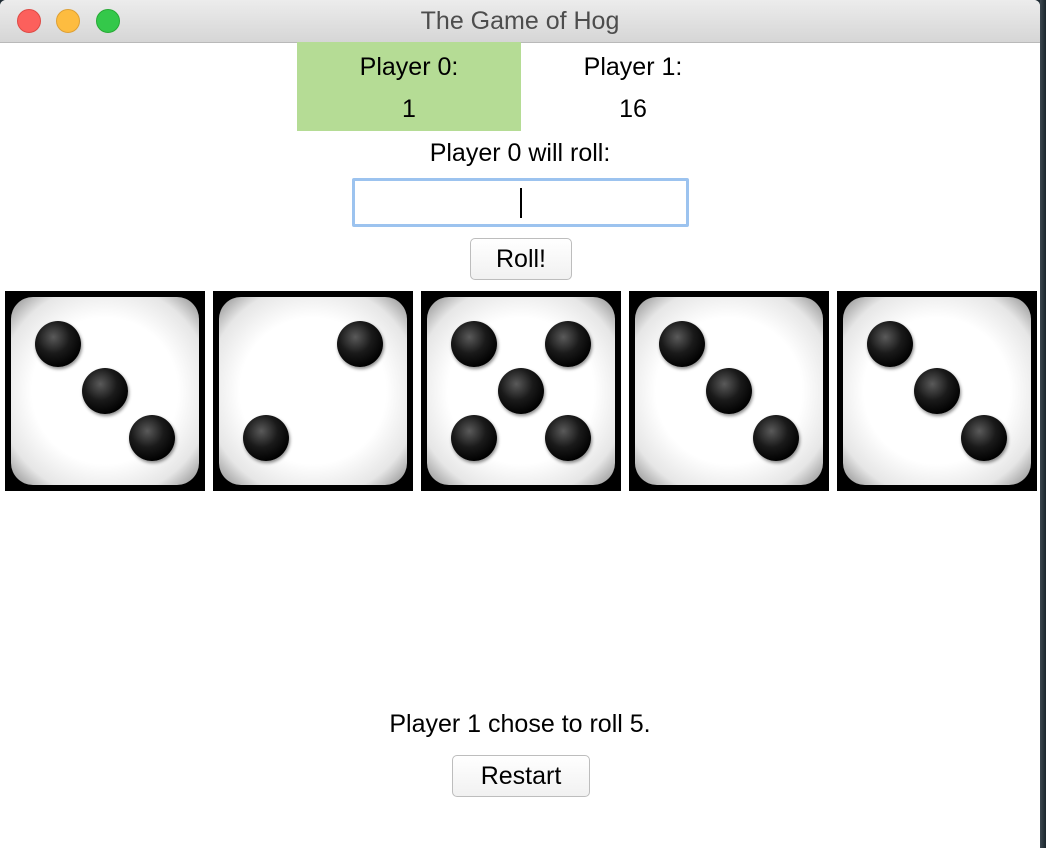  Describe the element at coordinates (633, 86) in the screenshot. I see `player-1-score-panel: Player 1: 16` at that location.